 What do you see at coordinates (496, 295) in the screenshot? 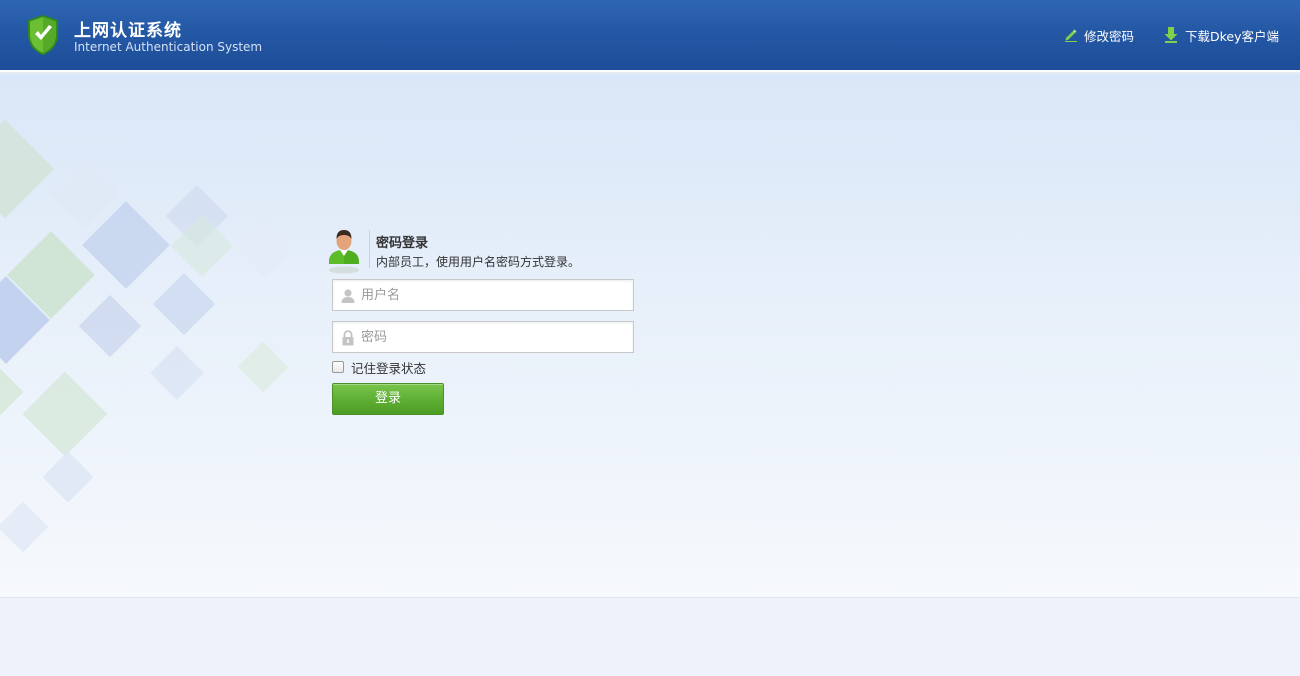
I see `username-input` at bounding box center [496, 295].